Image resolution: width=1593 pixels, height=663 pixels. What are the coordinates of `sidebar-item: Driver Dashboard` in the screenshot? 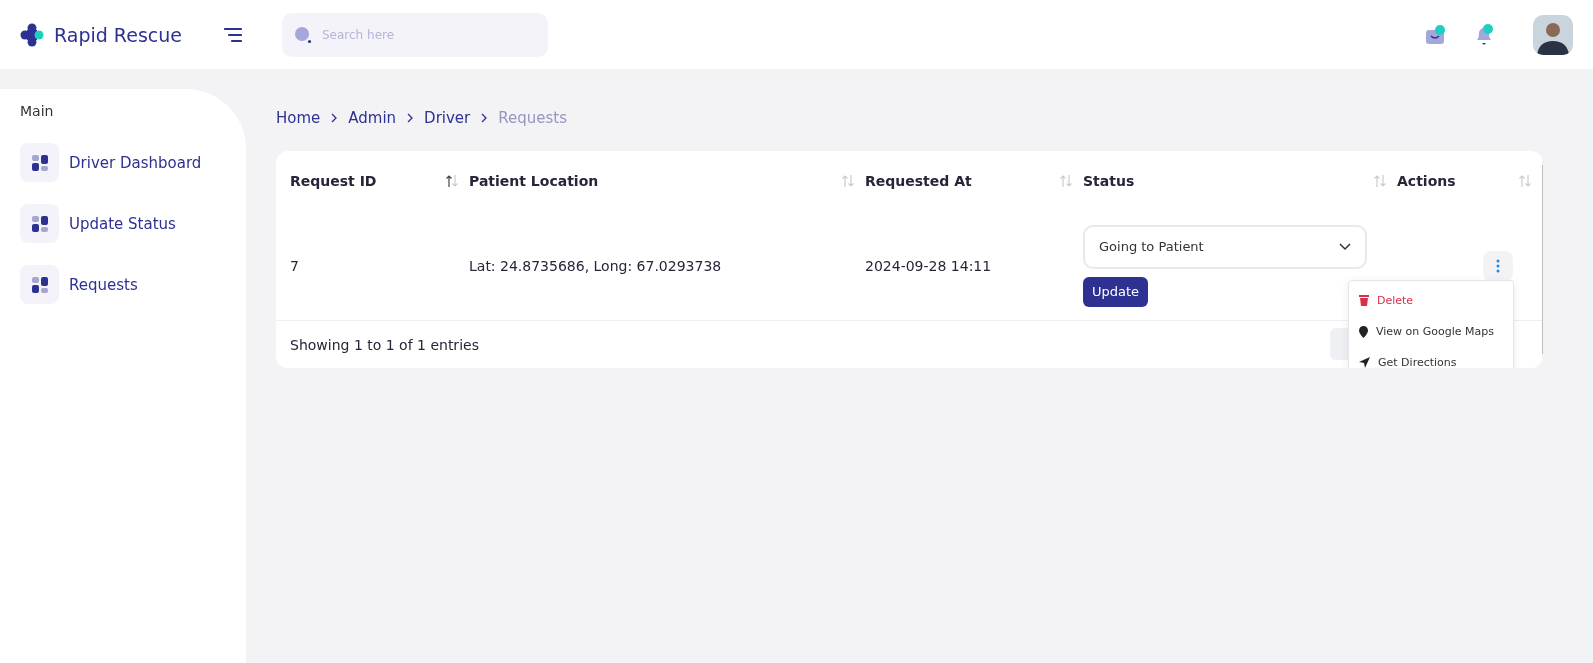 It's located at (123, 162).